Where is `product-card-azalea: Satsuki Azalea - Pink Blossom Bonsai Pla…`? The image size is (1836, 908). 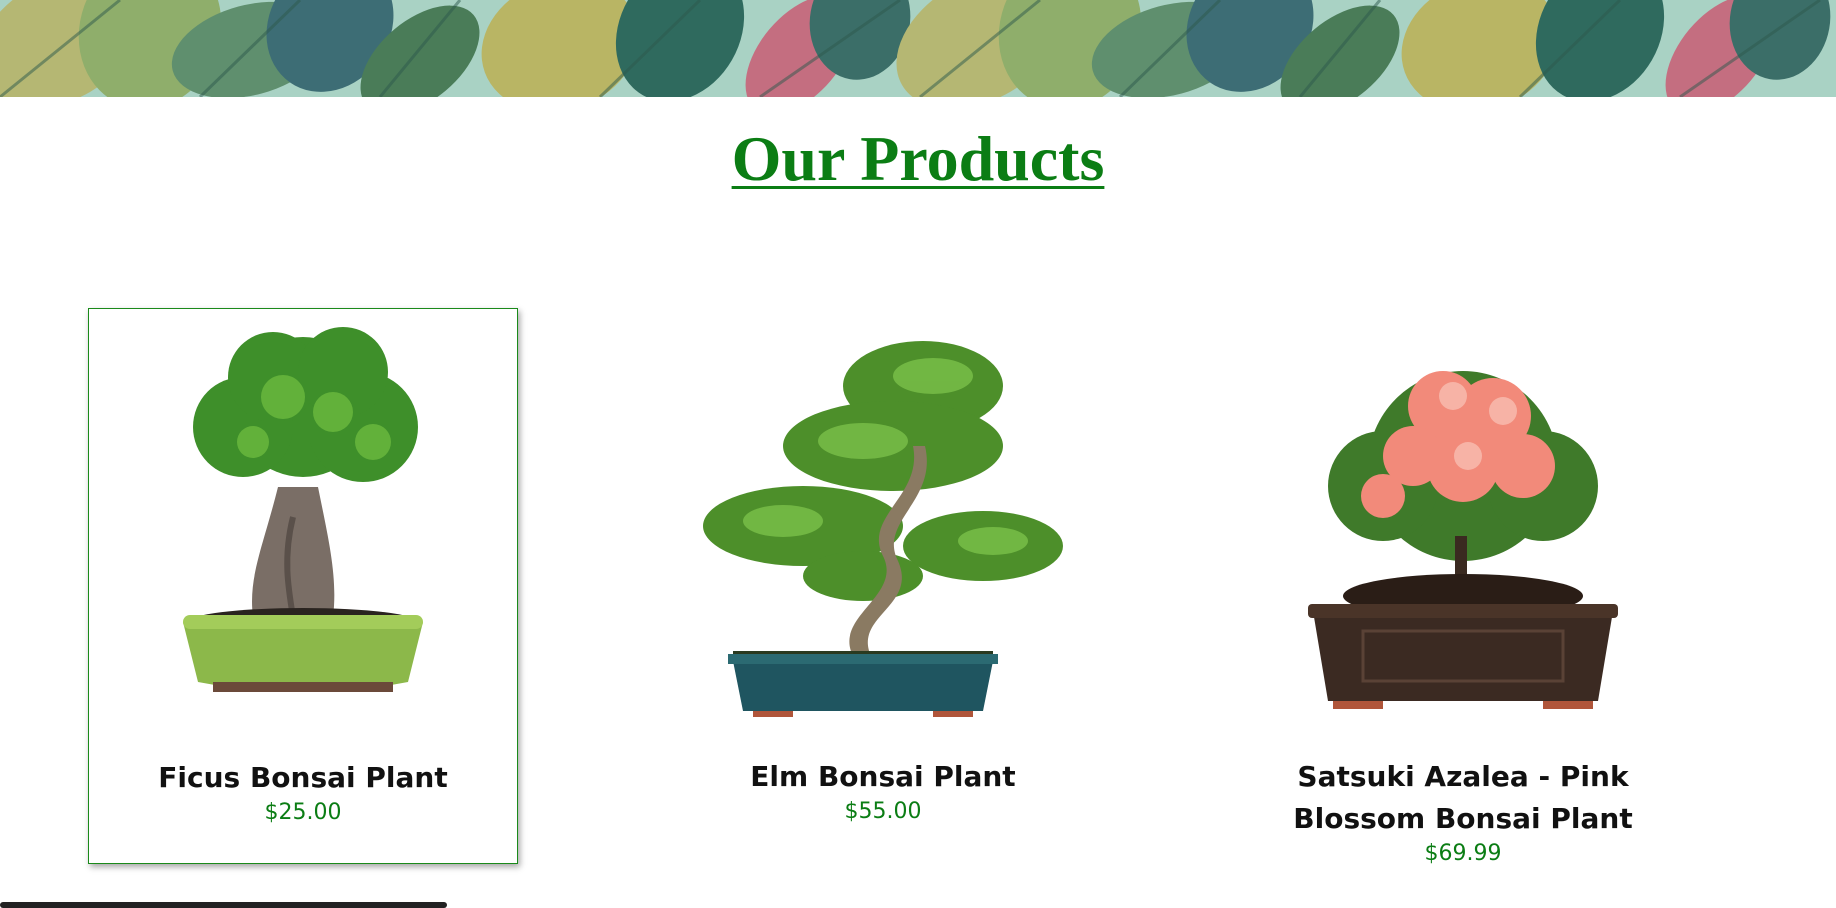
product-card-azalea: Satsuki Azalea - Pink Blossom Bonsai Pla… is located at coordinates (1463, 588).